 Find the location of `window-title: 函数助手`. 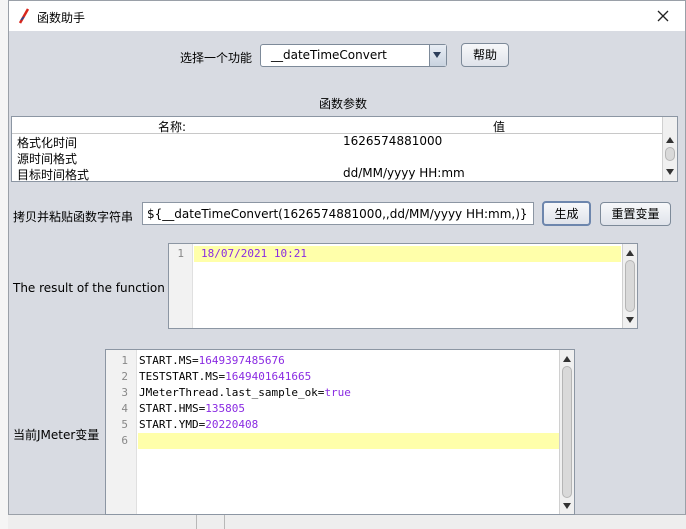

window-title: 函数助手 is located at coordinates (61, 18).